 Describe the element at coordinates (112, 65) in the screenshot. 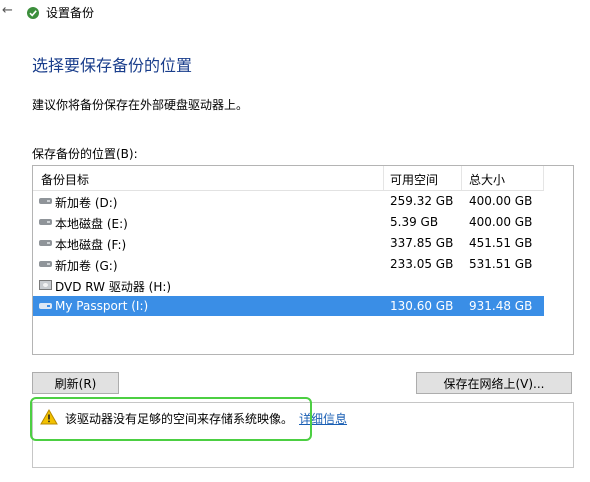

I see `page-heading: 选择要保存备份的位置` at that location.